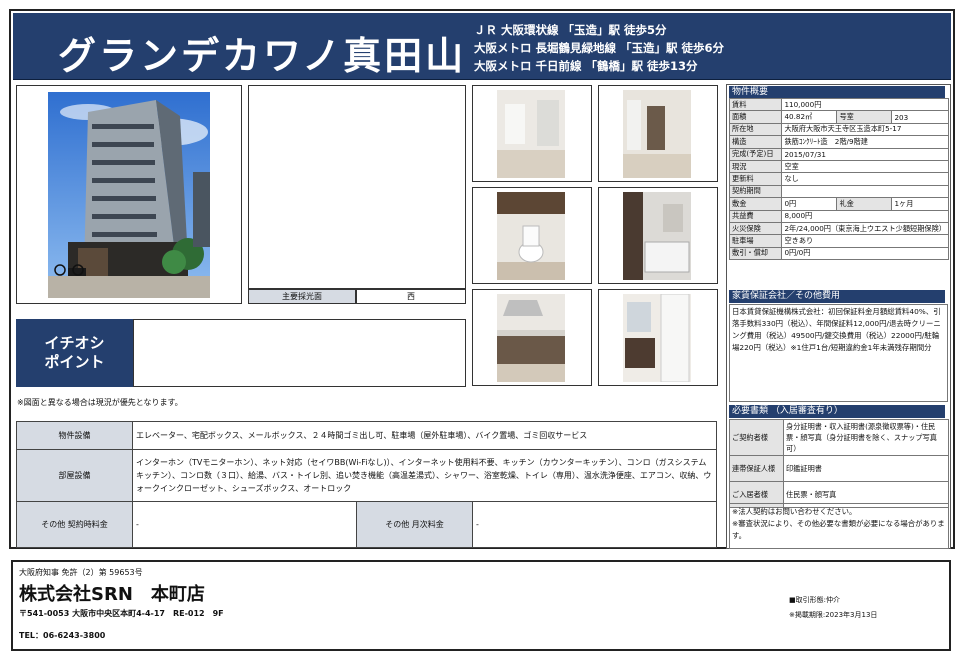 The width and height of the screenshot is (966, 665). What do you see at coordinates (755, 253) in the screenshot?
I see `deduction-label: 敷引・償却` at bounding box center [755, 253].